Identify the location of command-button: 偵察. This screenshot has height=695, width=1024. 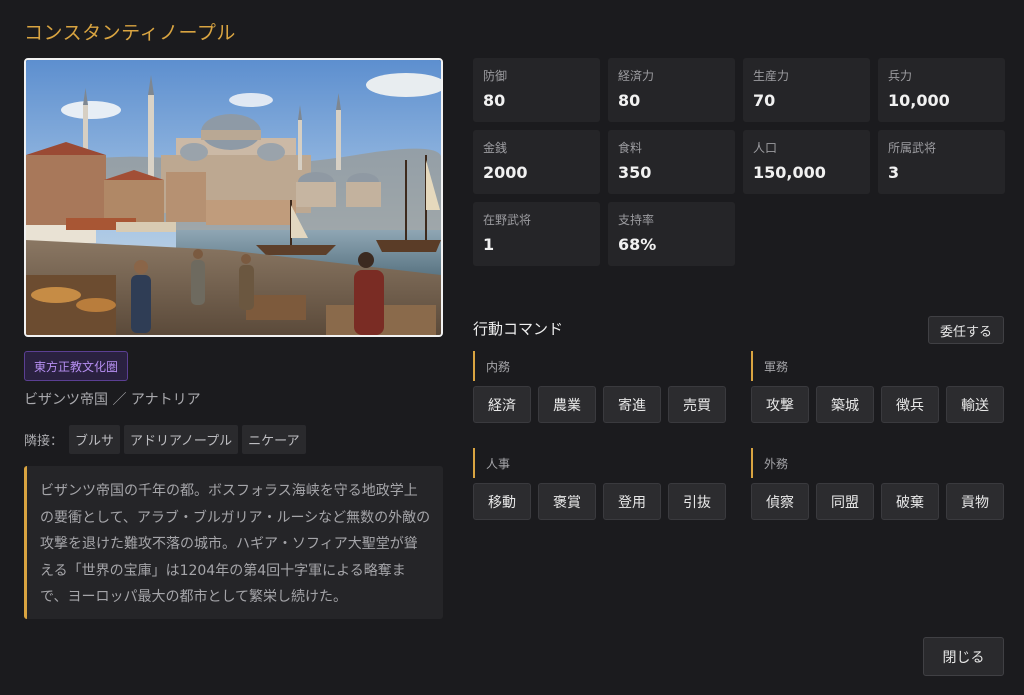
(780, 501).